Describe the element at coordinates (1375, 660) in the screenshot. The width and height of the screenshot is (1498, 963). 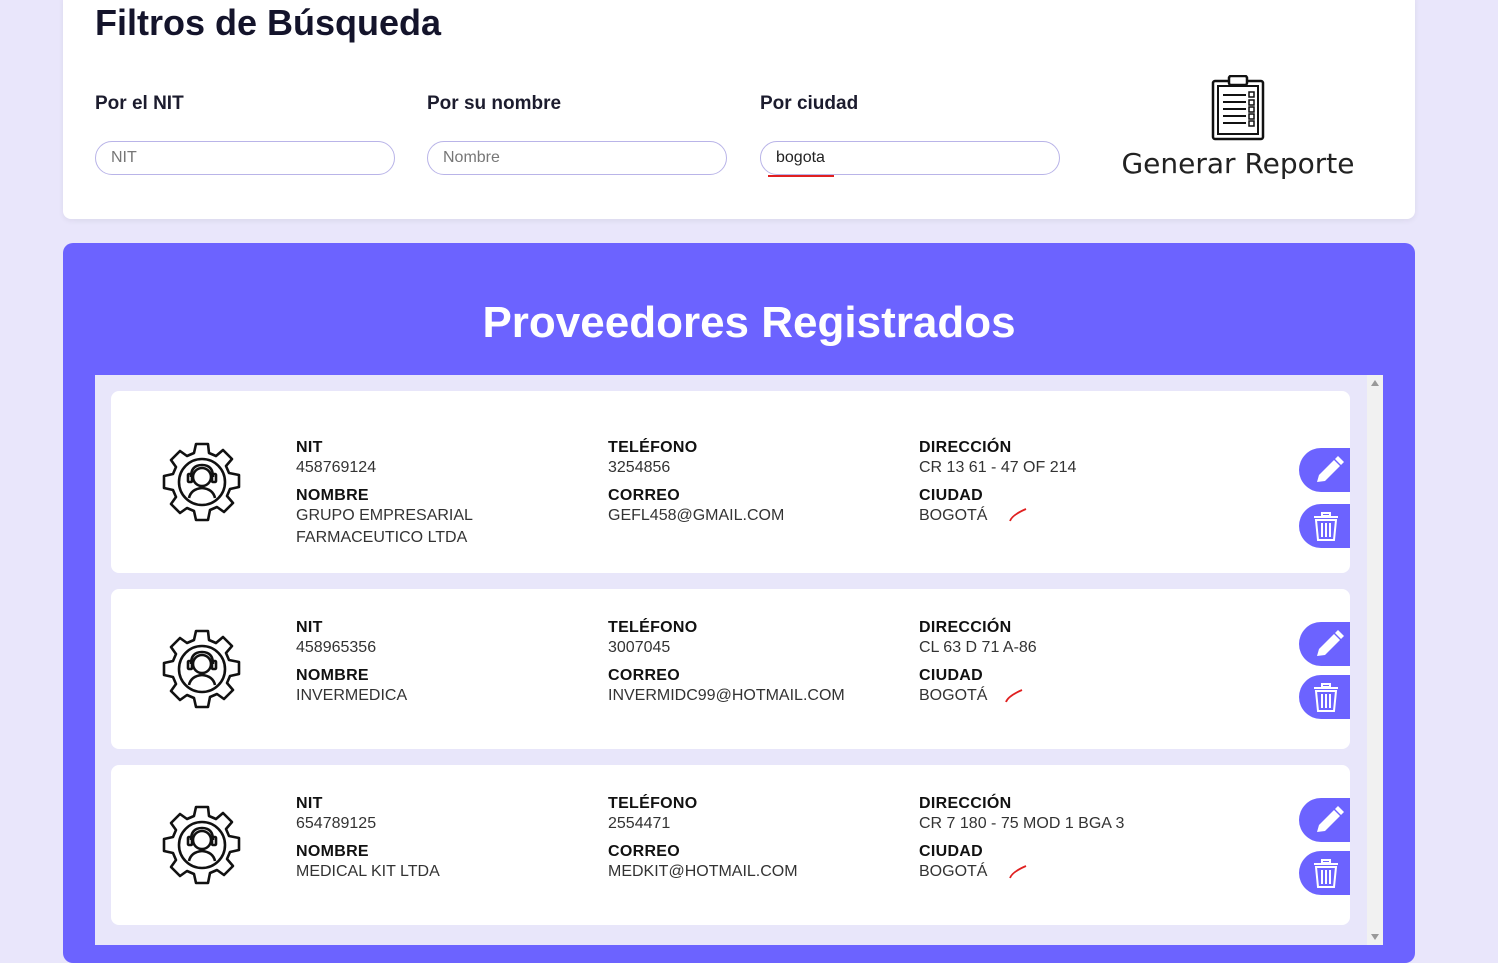
I see `scrollbar` at that location.